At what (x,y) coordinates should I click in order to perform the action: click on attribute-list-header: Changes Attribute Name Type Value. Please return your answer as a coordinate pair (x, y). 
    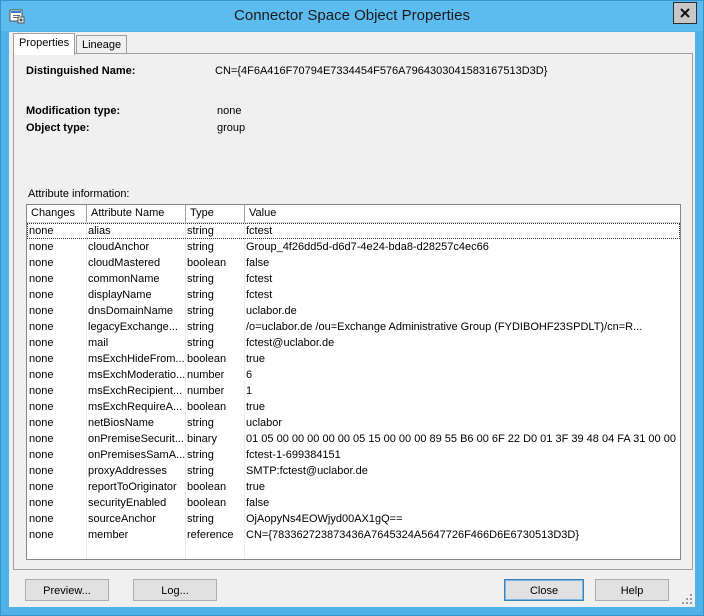
    Looking at the image, I should click on (353, 214).